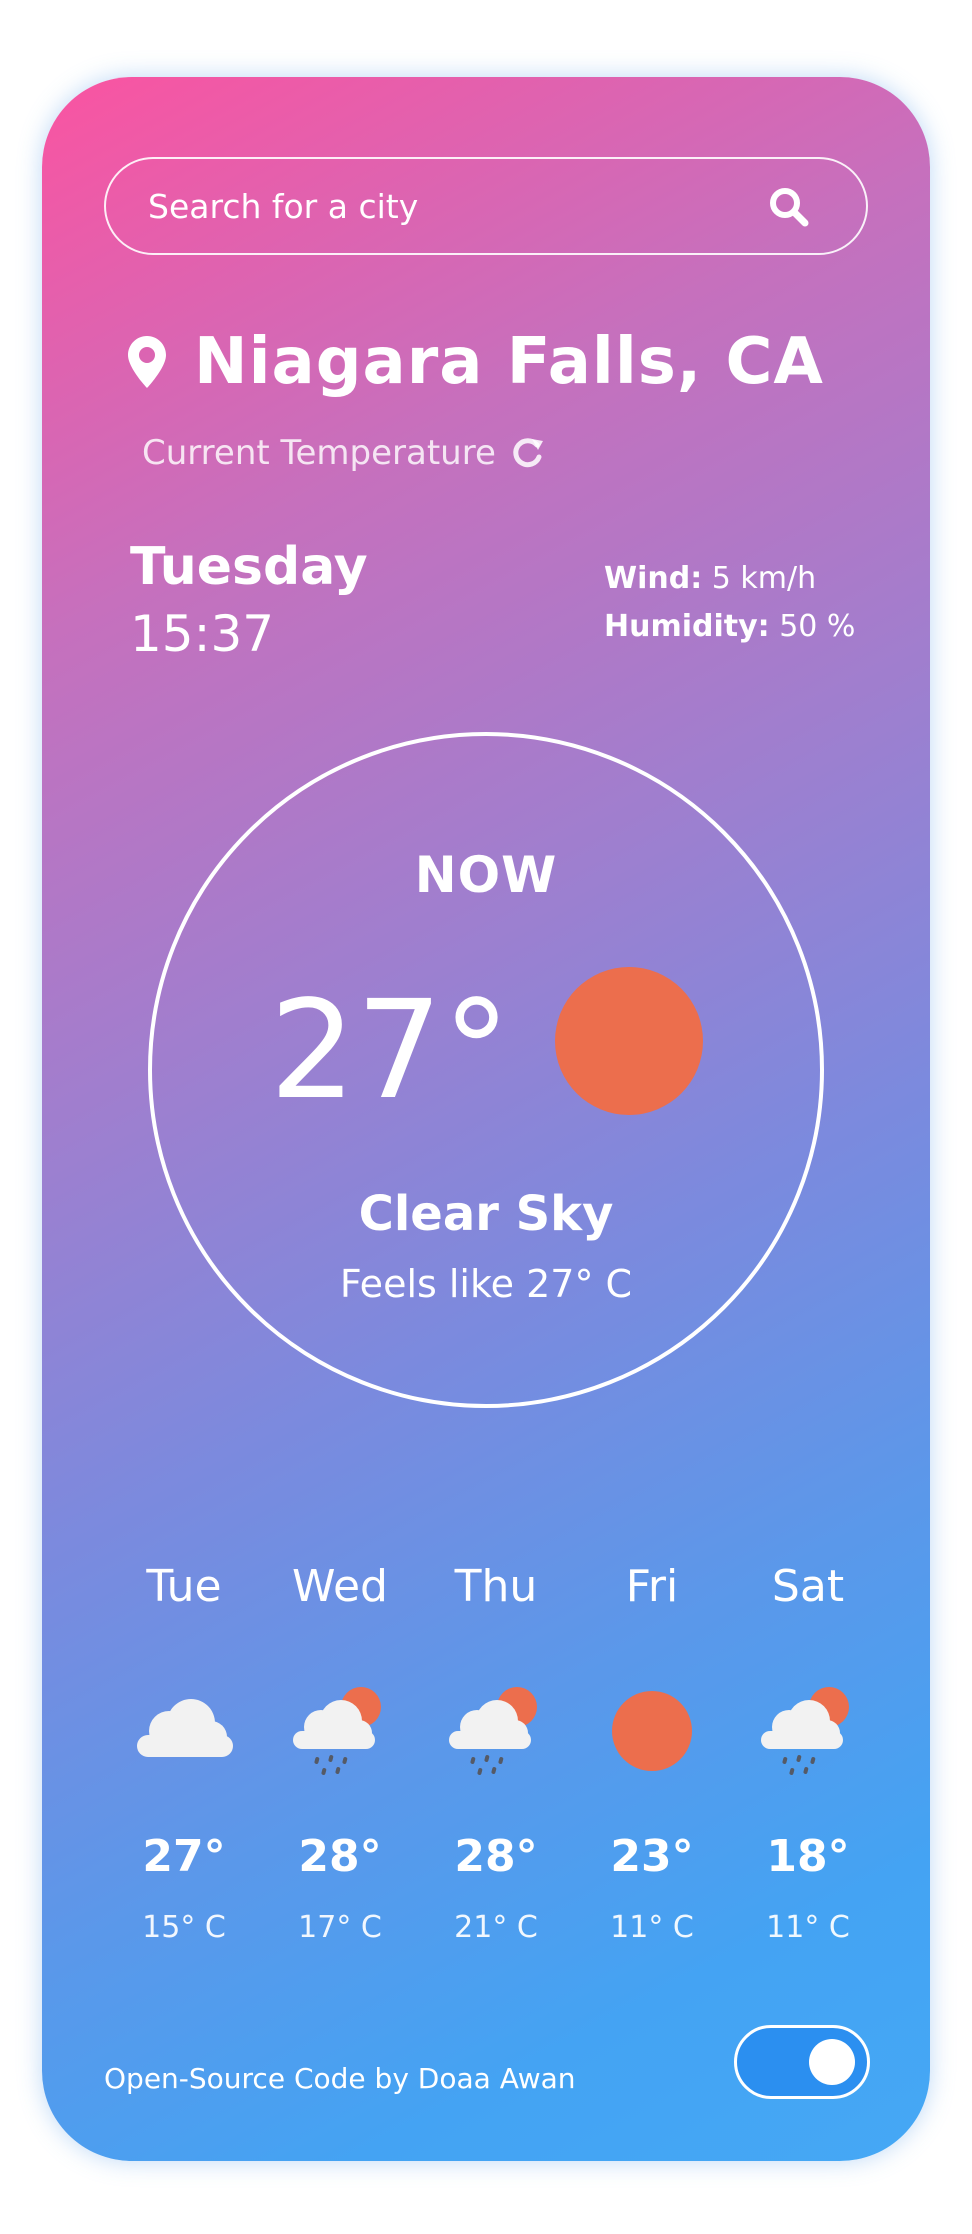 Image resolution: width=972 pixels, height=2234 pixels. Describe the element at coordinates (390, 1051) in the screenshot. I see `current-temperature: 27°` at that location.